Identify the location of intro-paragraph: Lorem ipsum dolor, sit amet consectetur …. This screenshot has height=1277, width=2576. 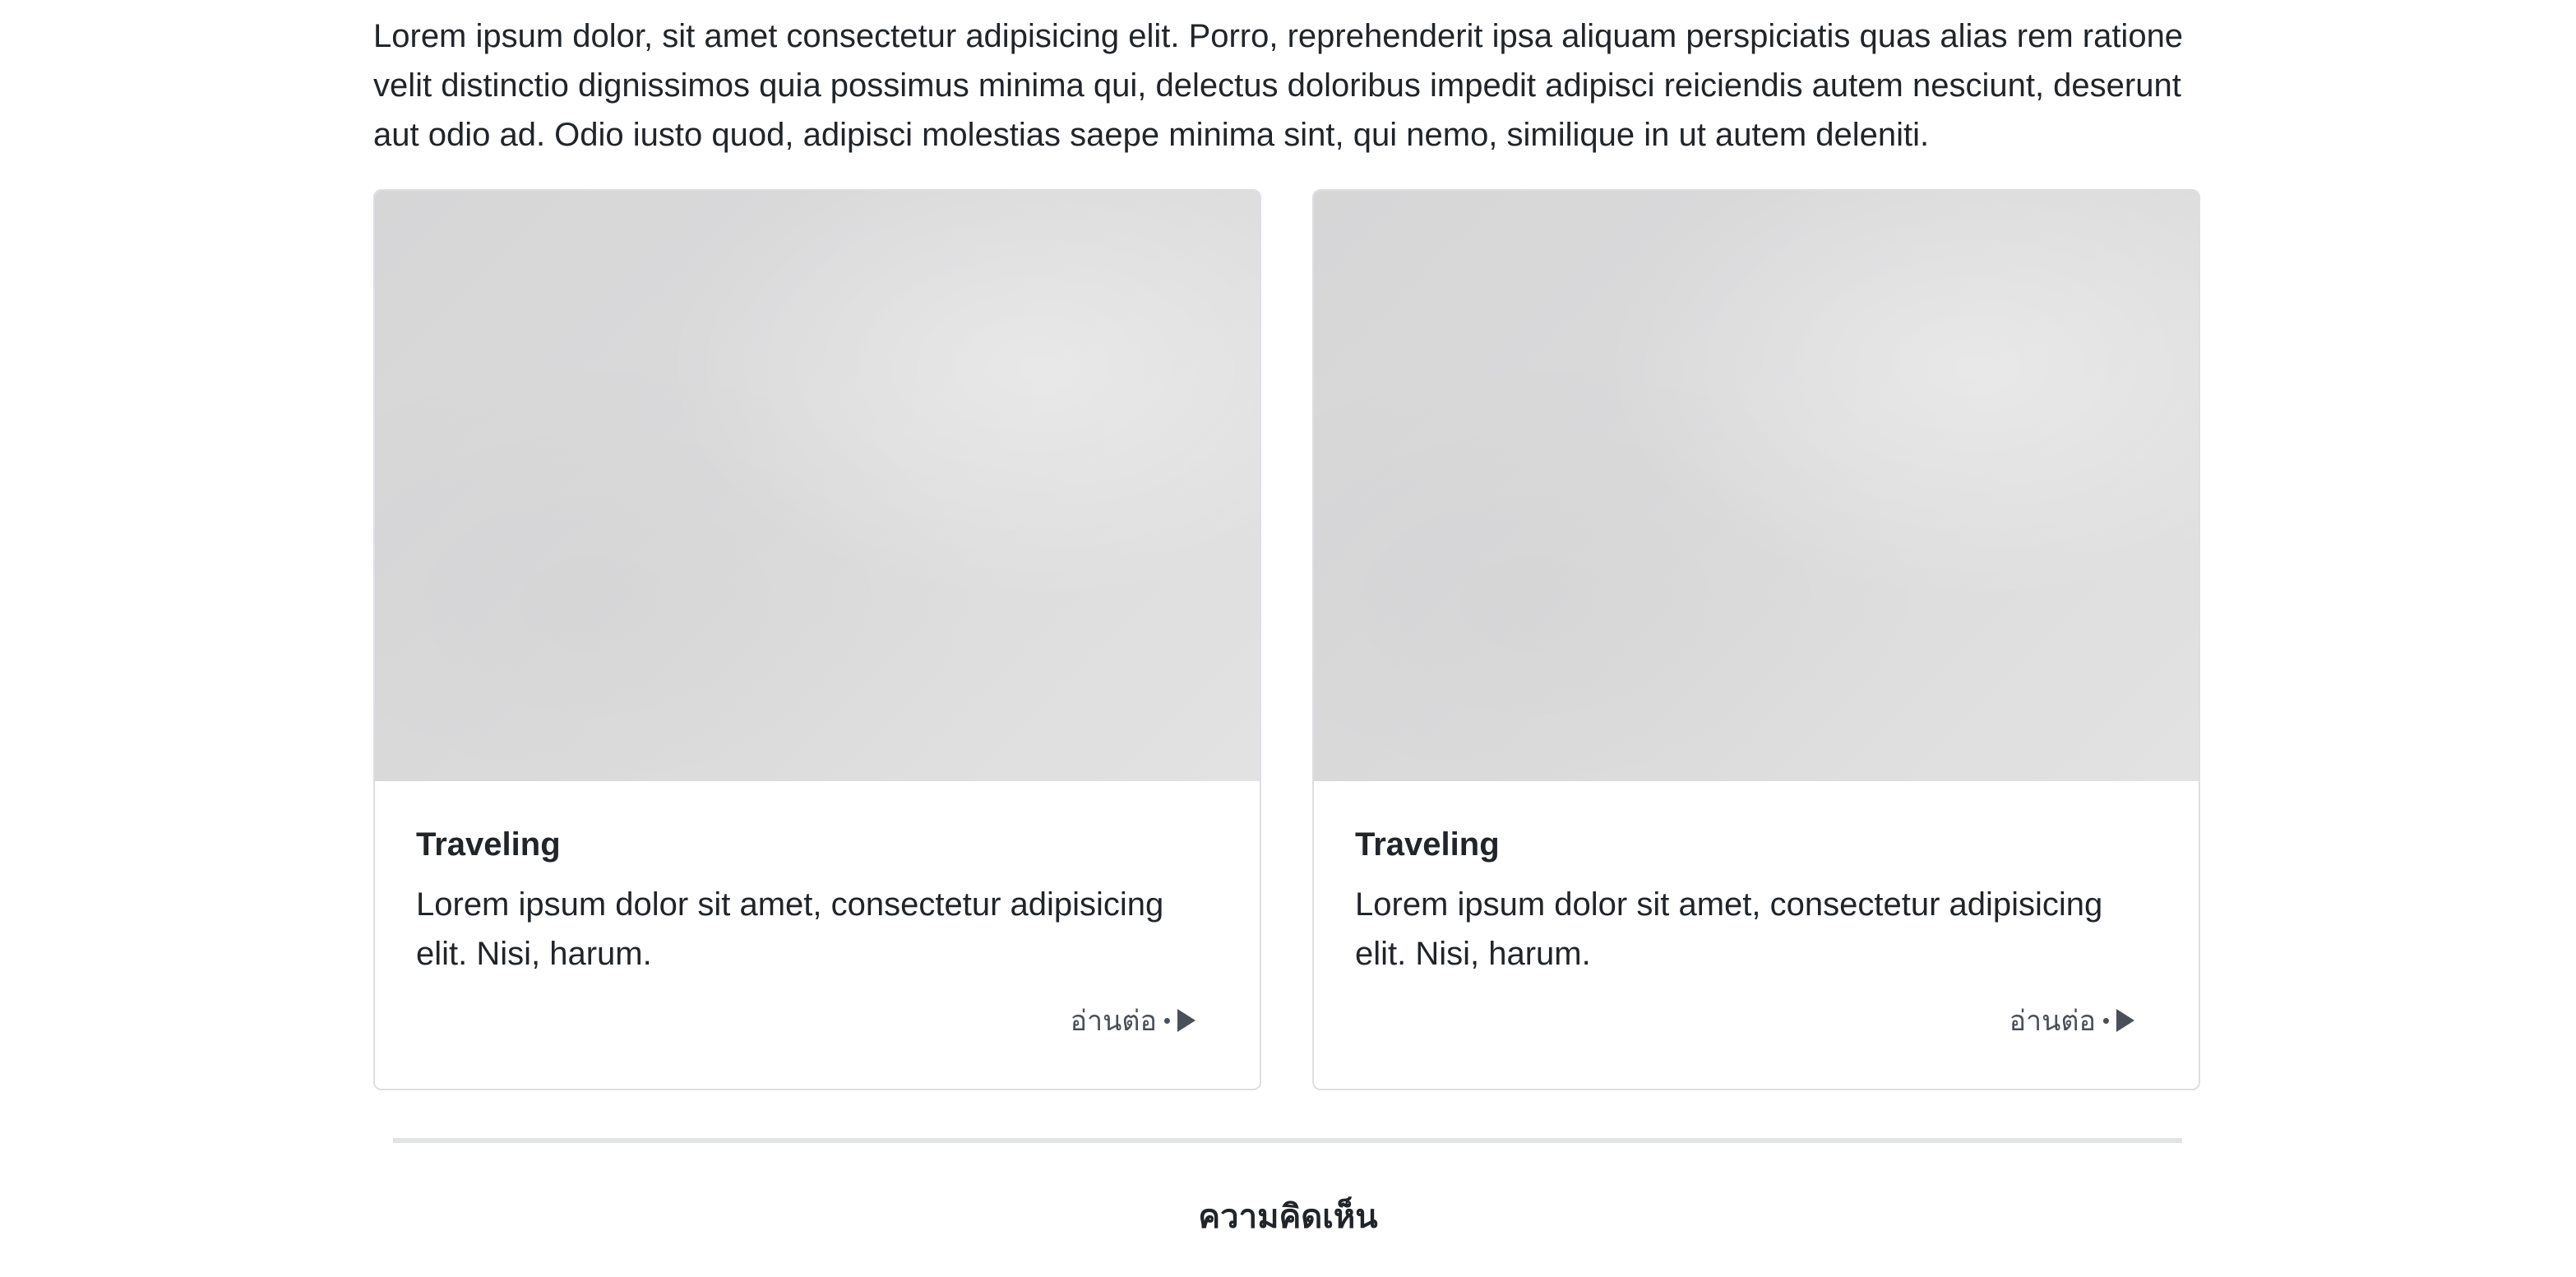
(1278, 85).